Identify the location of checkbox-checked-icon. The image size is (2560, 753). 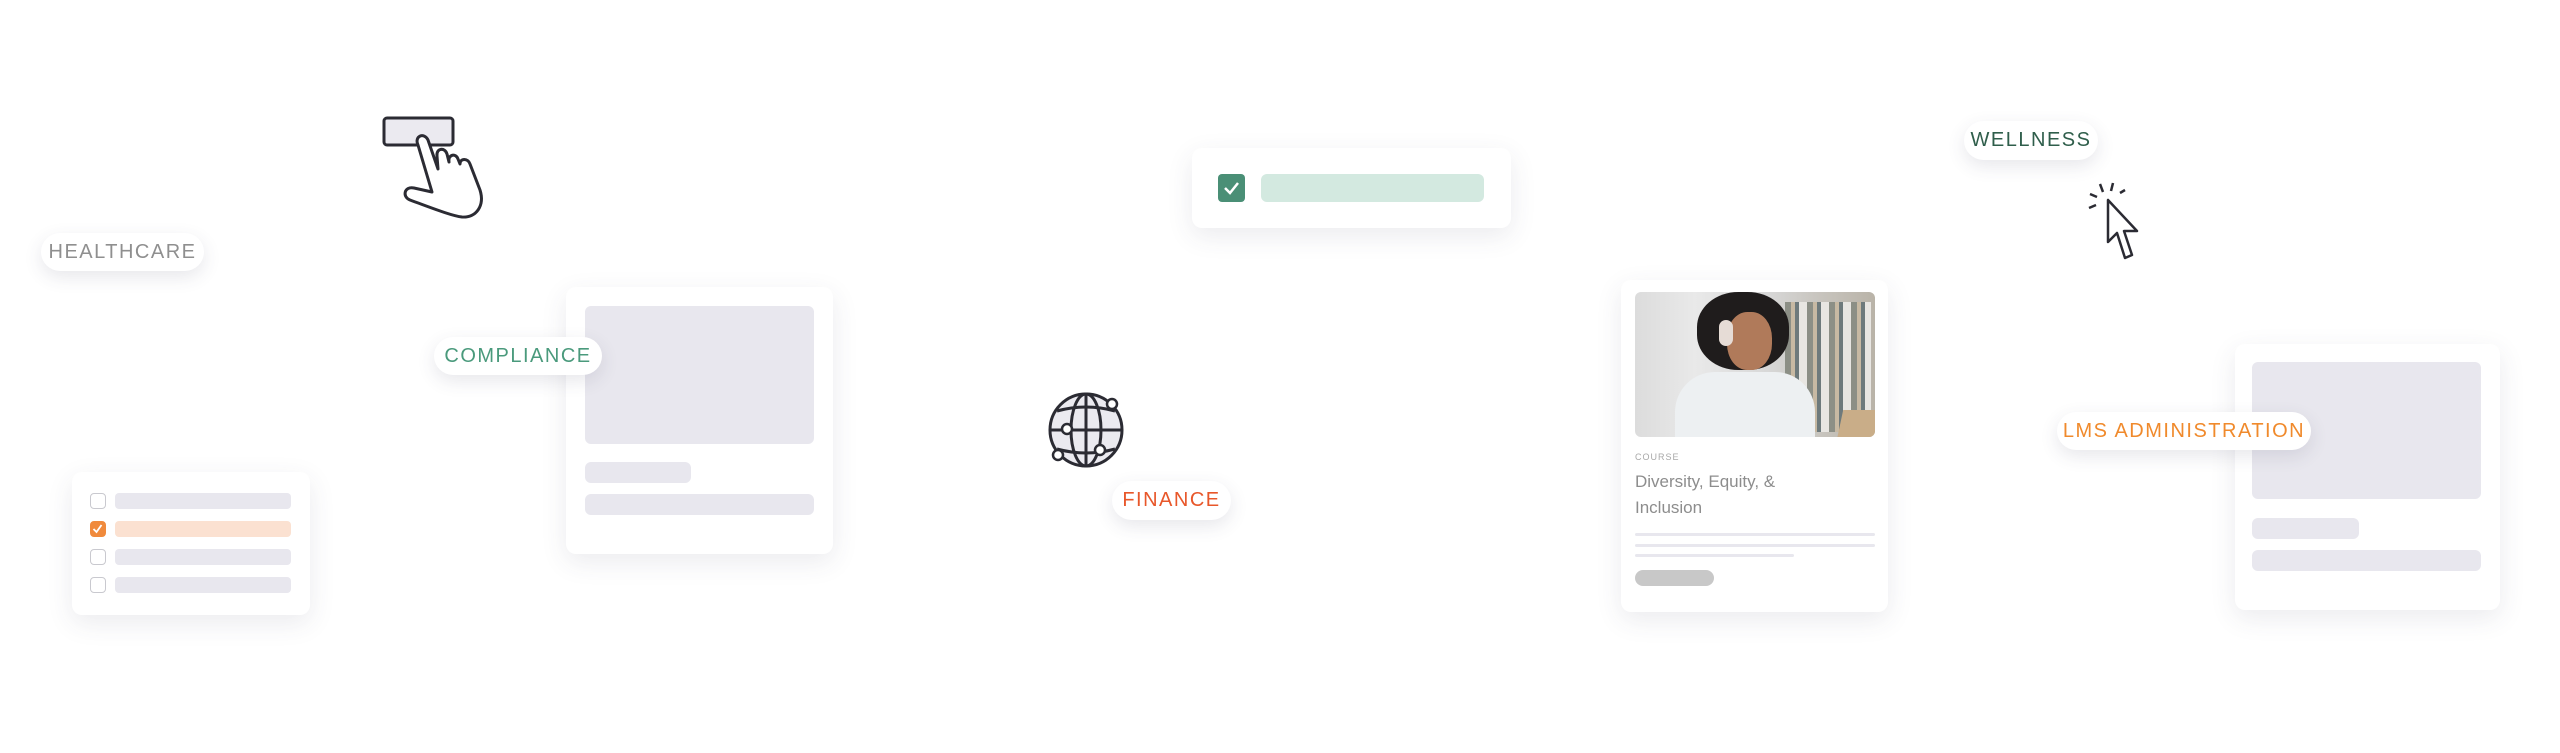
(1231, 188).